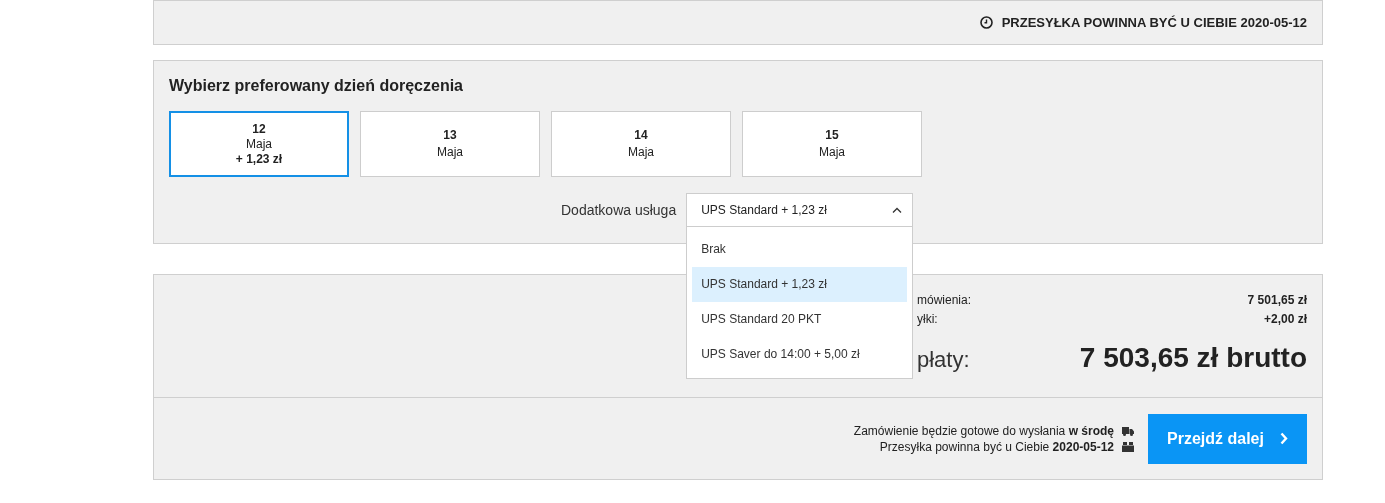 The image size is (1385, 503). Describe the element at coordinates (1128, 446) in the screenshot. I see `box-icon` at that location.